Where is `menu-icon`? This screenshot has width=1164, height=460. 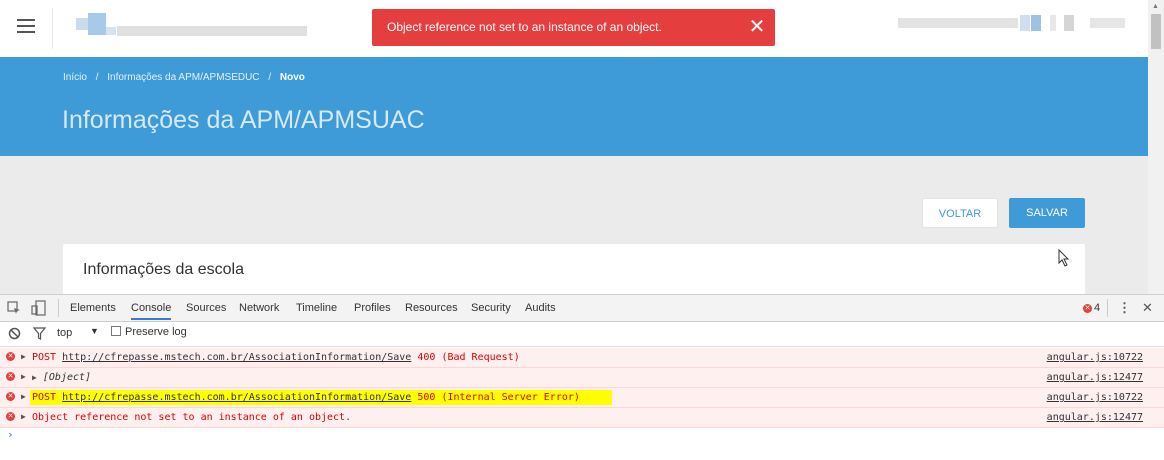
menu-icon is located at coordinates (26, 26).